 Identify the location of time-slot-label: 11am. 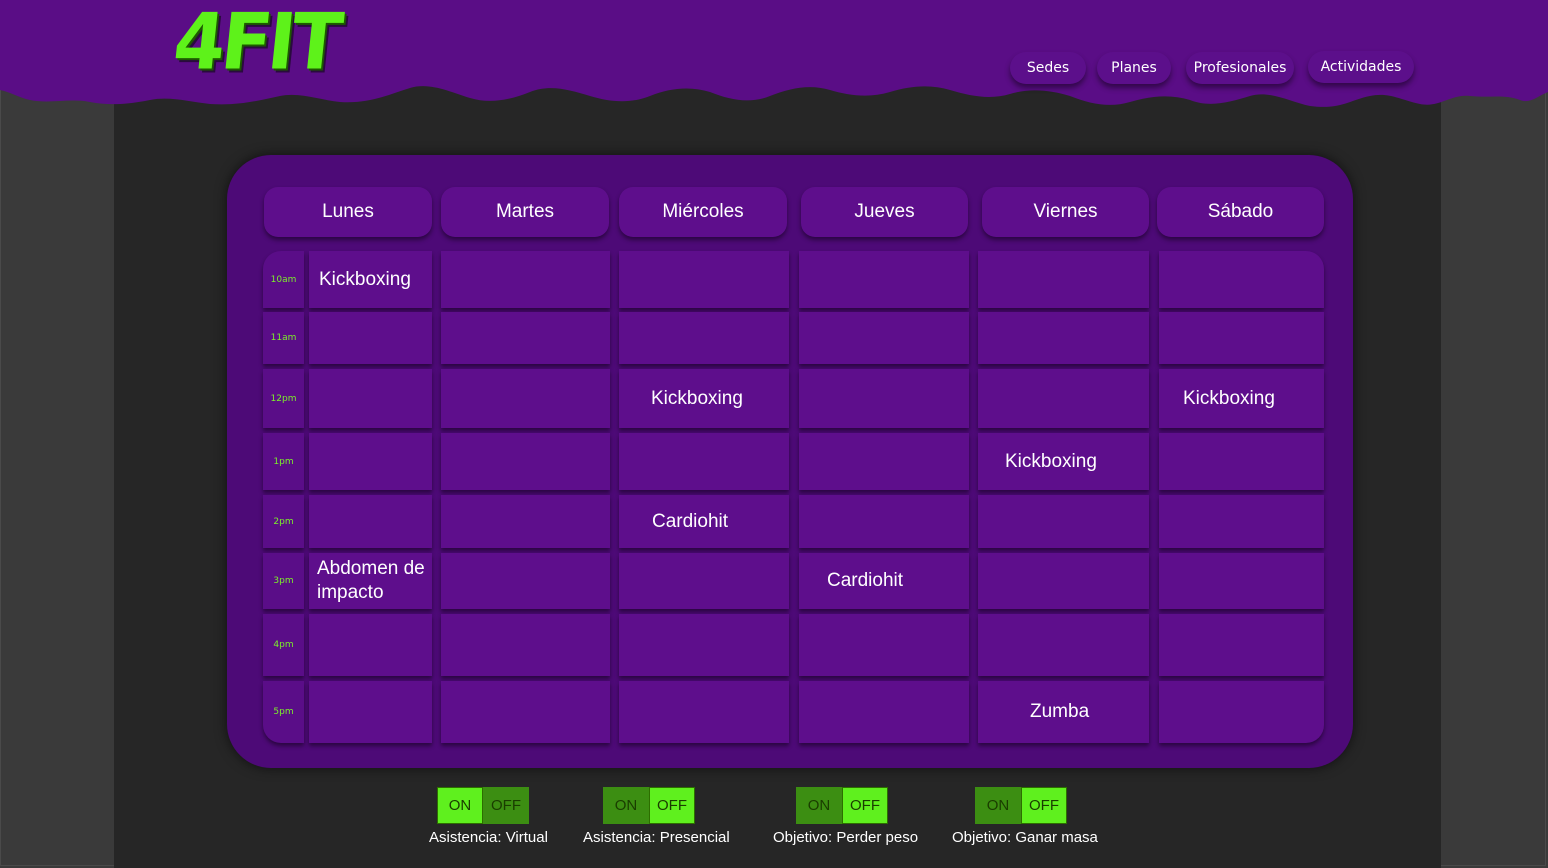
(283, 338).